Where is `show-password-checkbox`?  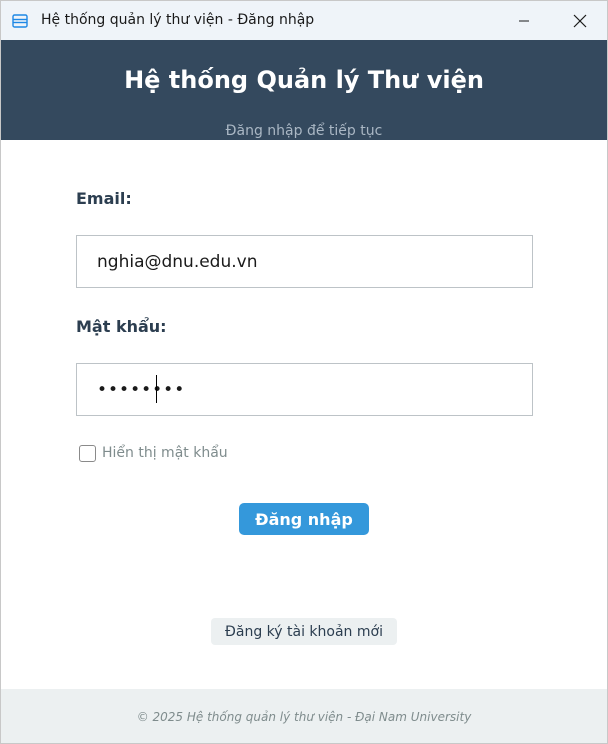
show-password-checkbox is located at coordinates (87, 453).